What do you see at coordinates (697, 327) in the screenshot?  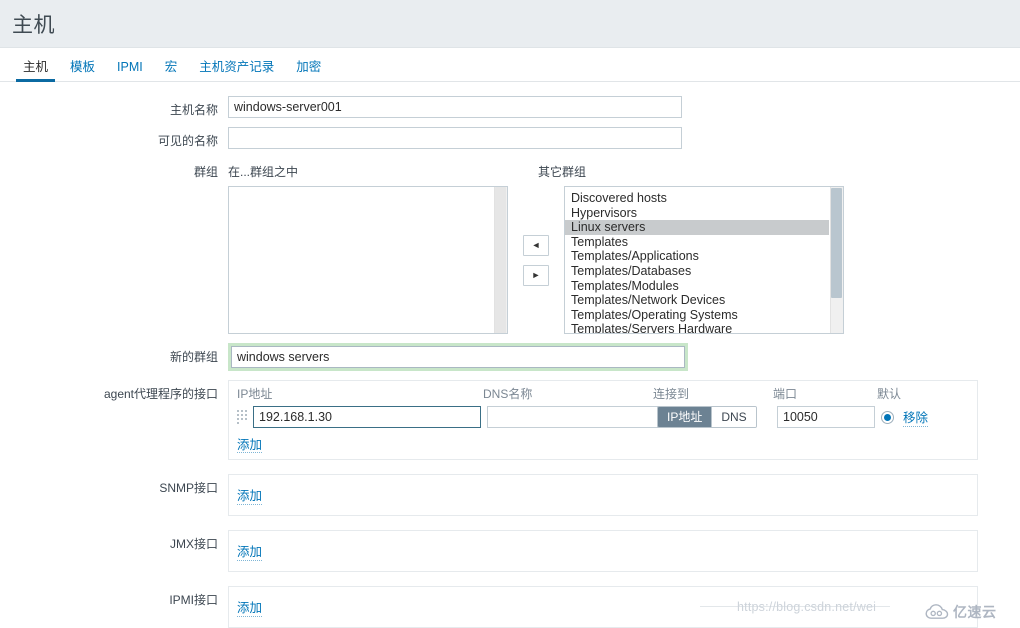 I see `list-item: Templates/Servers Hardware` at bounding box center [697, 327].